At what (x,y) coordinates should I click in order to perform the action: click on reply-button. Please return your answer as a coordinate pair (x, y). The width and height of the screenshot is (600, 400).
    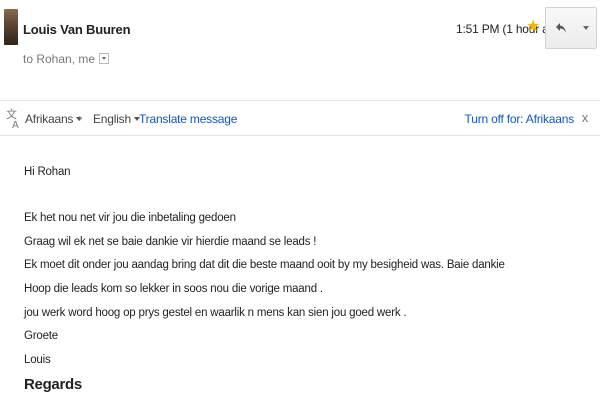
    Looking at the image, I should click on (561, 28).